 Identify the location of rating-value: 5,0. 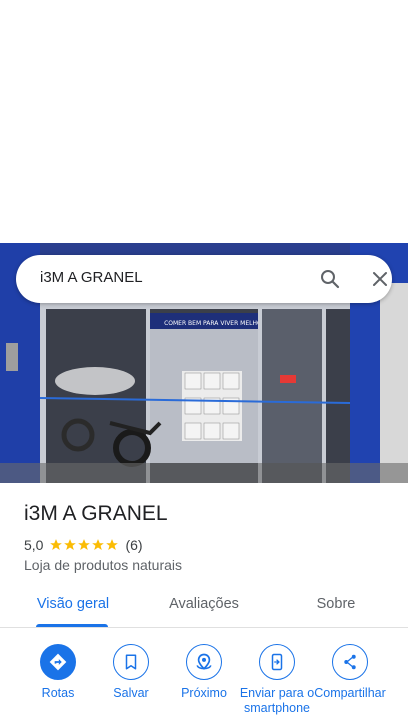
(34, 545).